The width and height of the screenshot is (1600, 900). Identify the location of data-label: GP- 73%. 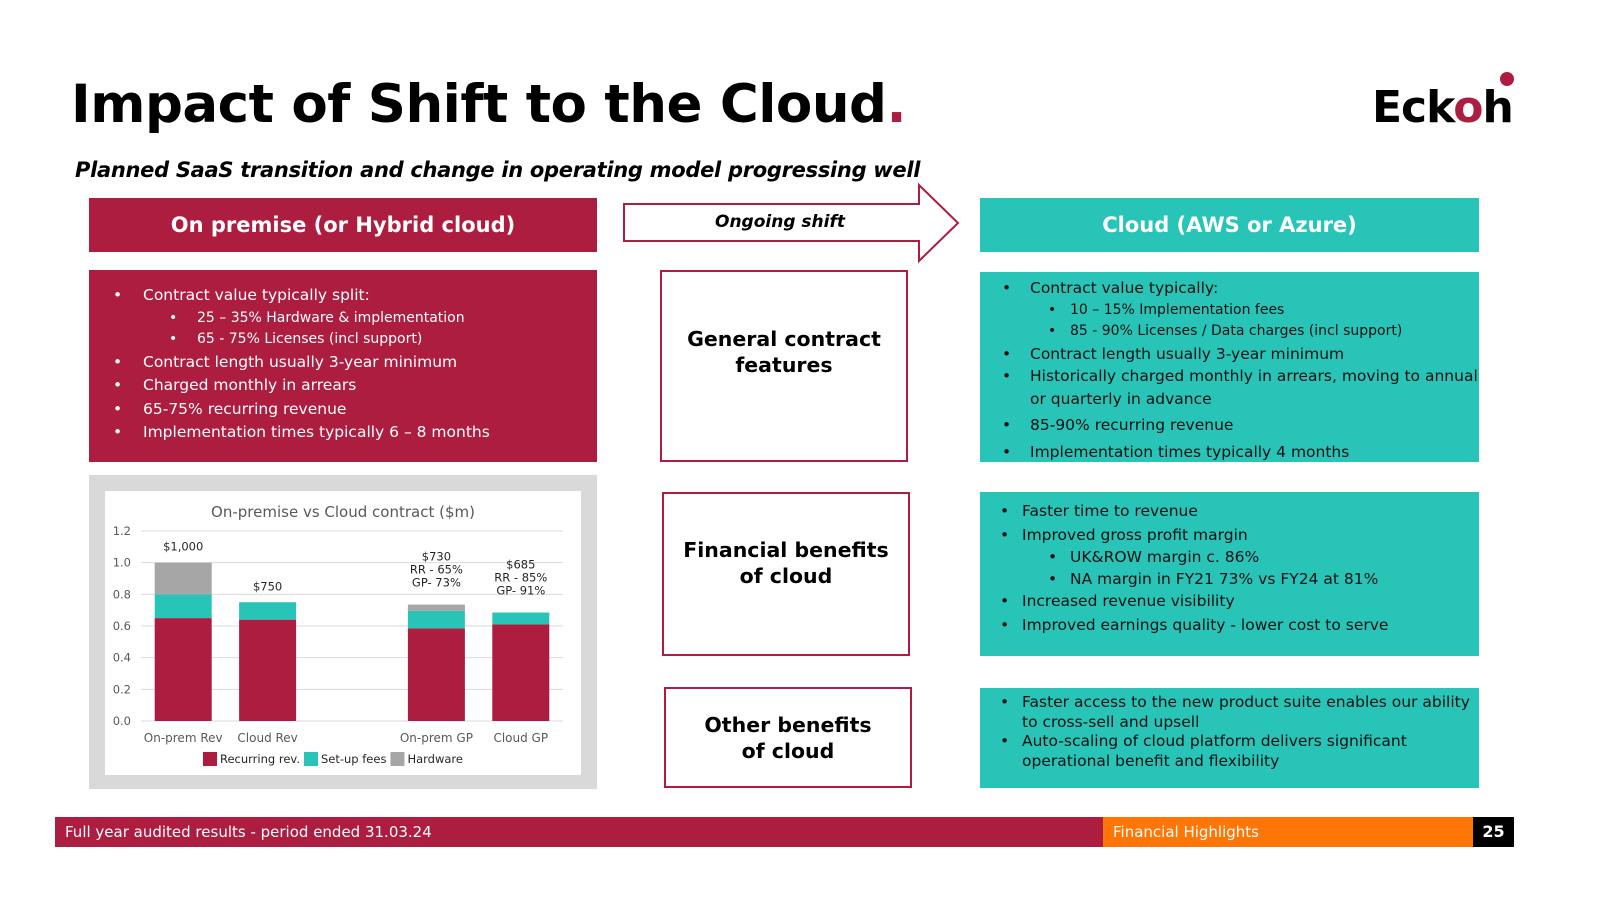
(436, 583).